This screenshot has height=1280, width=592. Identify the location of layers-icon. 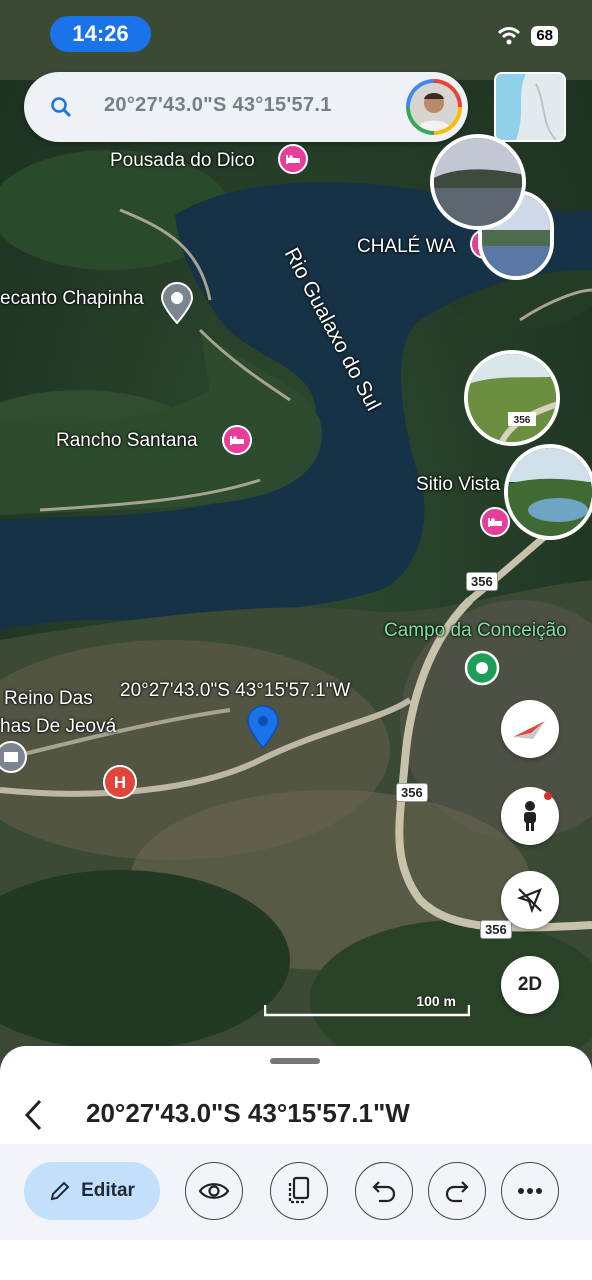
(299, 1190).